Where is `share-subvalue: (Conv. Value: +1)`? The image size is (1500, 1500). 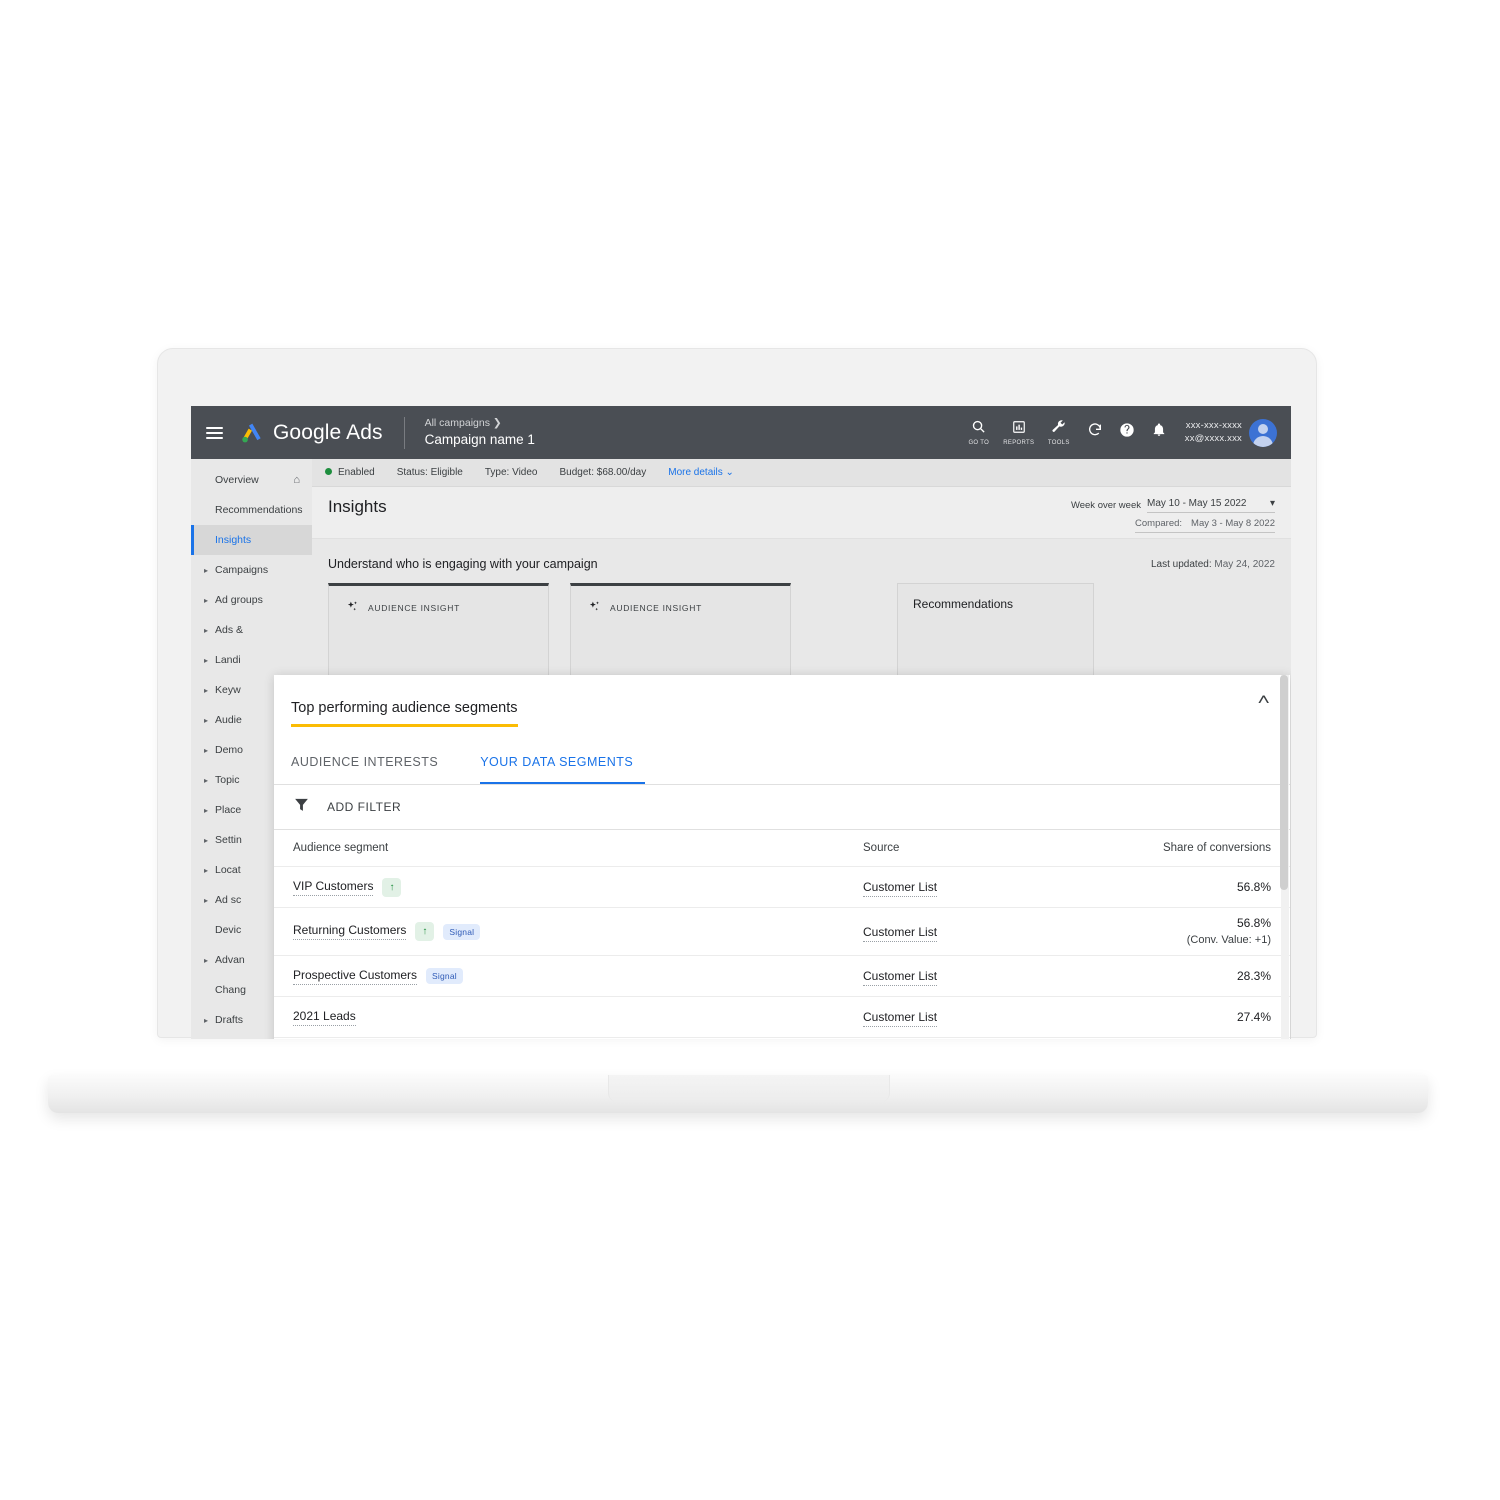 share-subvalue: (Conv. Value: +1) is located at coordinates (1228, 939).